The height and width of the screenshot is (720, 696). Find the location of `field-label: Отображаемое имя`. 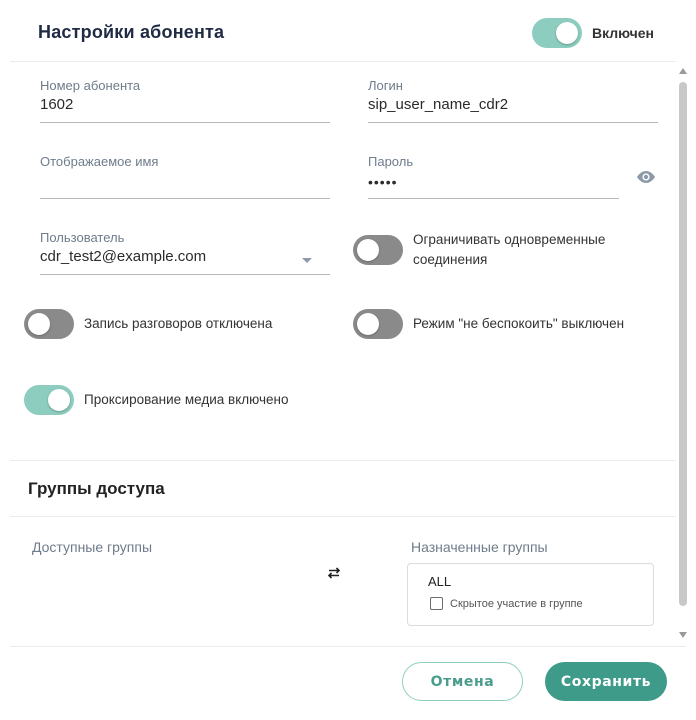

field-label: Отображаемое имя is located at coordinates (99, 161).